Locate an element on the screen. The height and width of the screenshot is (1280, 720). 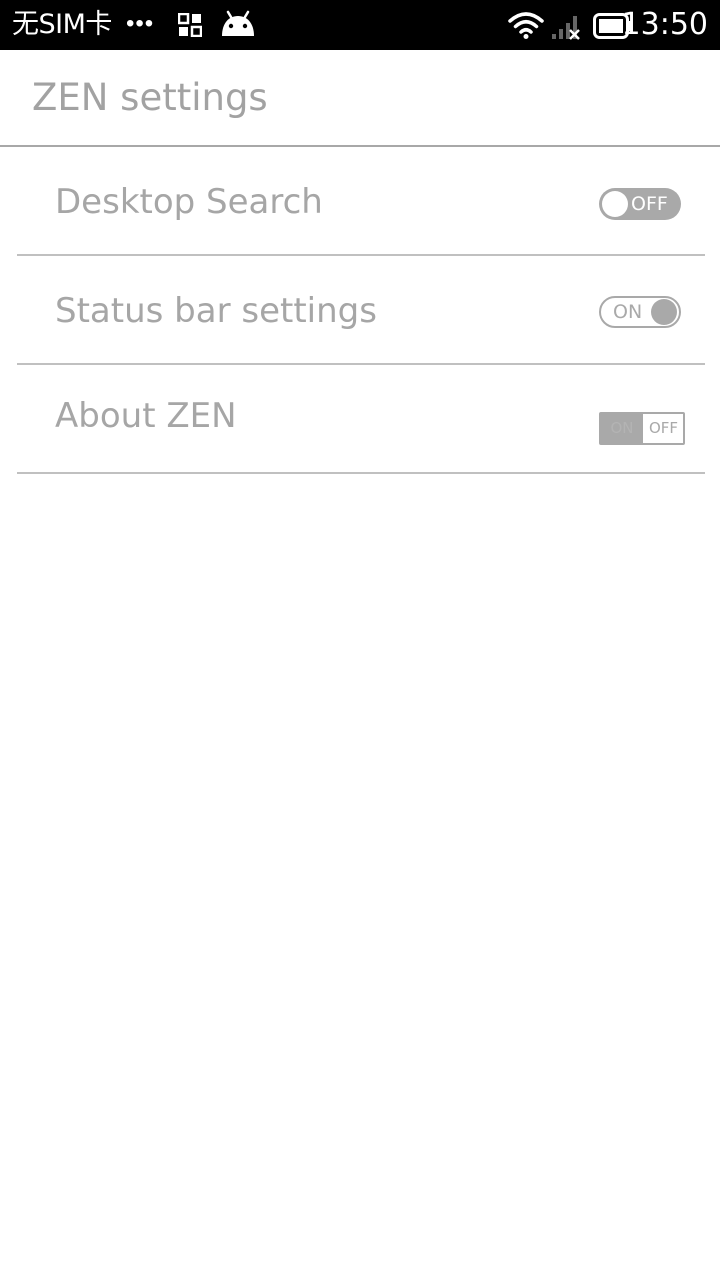
setting-label: About ZEN is located at coordinates (146, 416).